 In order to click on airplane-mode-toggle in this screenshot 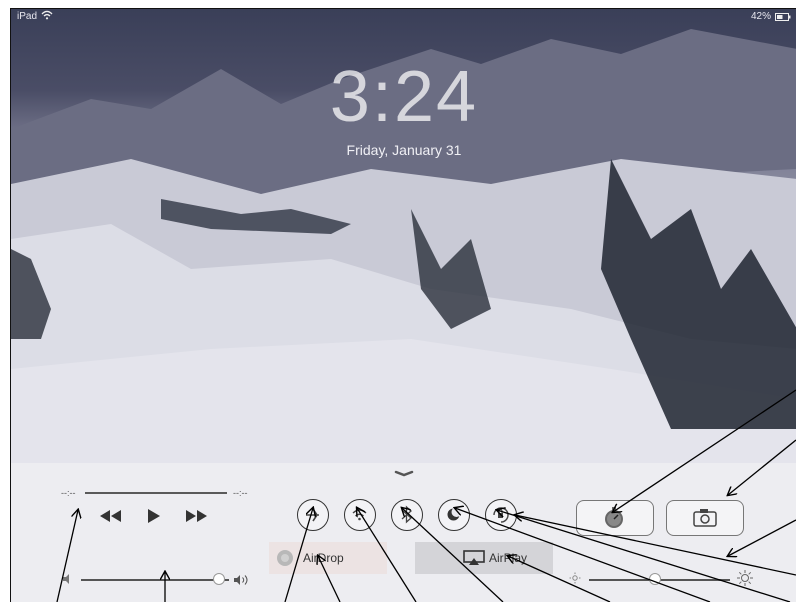, I will do `click(313, 515)`.